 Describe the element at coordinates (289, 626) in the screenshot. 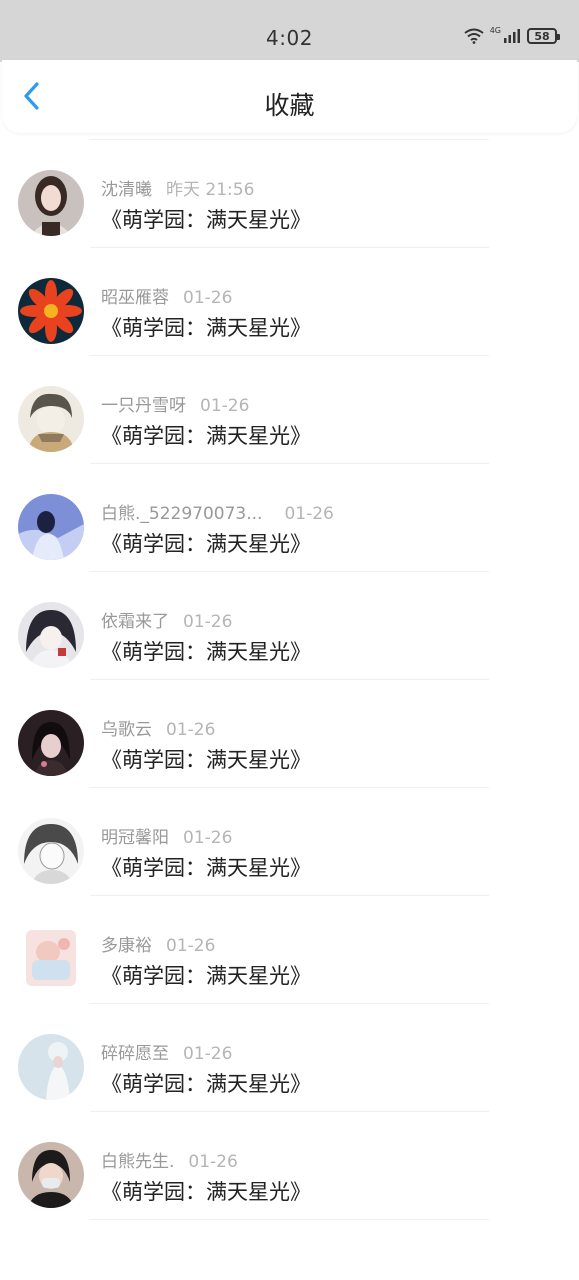

I see `list-item: 依霜来了 01-26 《萌学园：满天星光》` at that location.